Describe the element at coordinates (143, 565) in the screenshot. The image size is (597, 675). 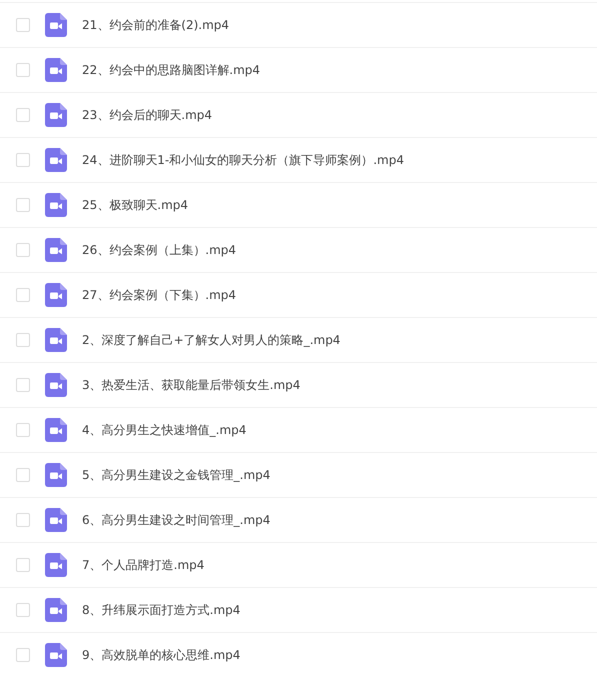
I see `file-name: 7、个人品牌打造.mp4` at that location.